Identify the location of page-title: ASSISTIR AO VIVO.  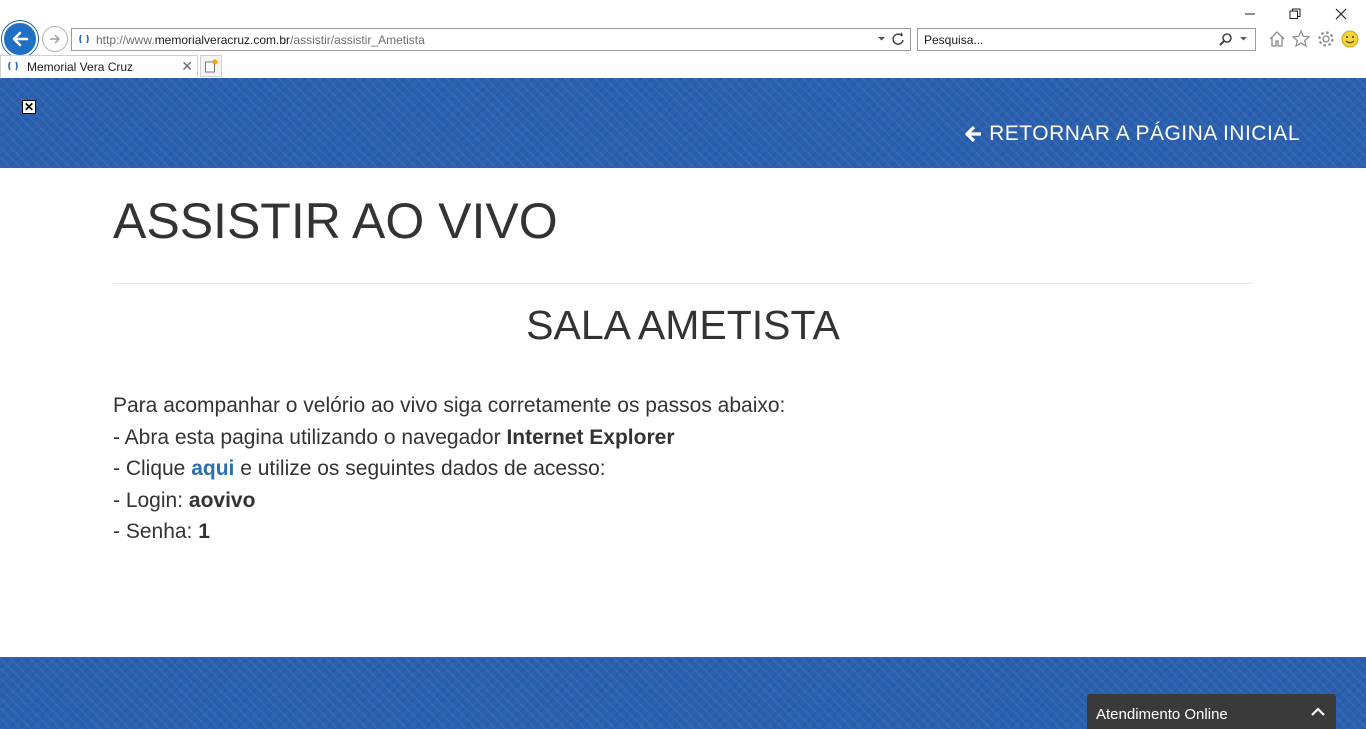
(335, 221).